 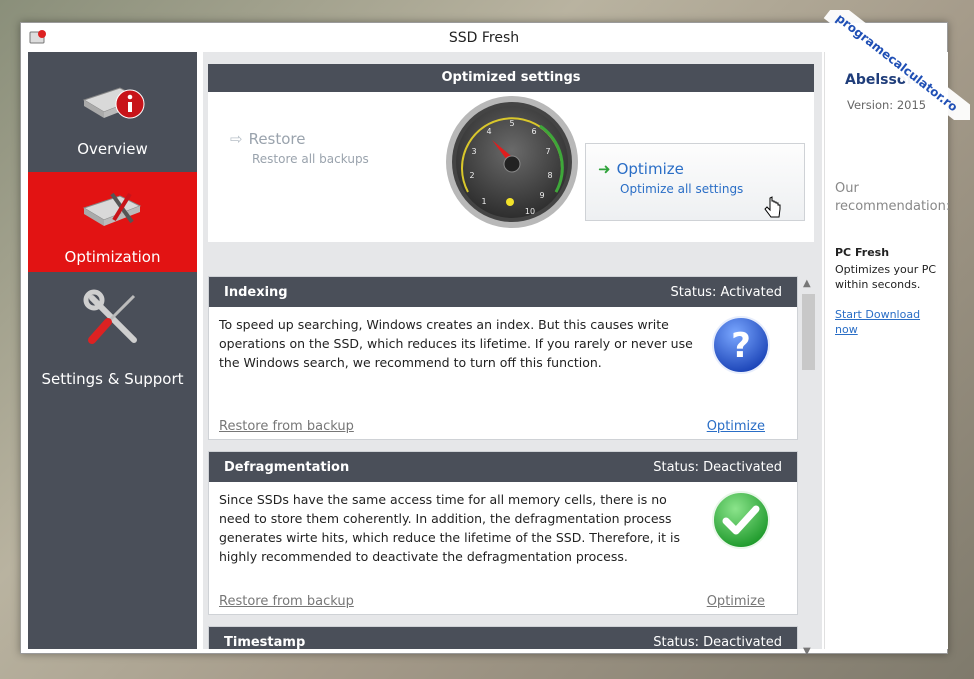 What do you see at coordinates (741, 520) in the screenshot?
I see `checkmark-icon` at bounding box center [741, 520].